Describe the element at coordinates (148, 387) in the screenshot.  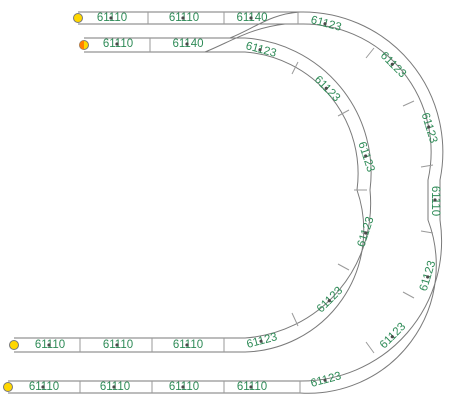
I see `outer-bottom-labels: 61110 61110 61110 61110` at that location.